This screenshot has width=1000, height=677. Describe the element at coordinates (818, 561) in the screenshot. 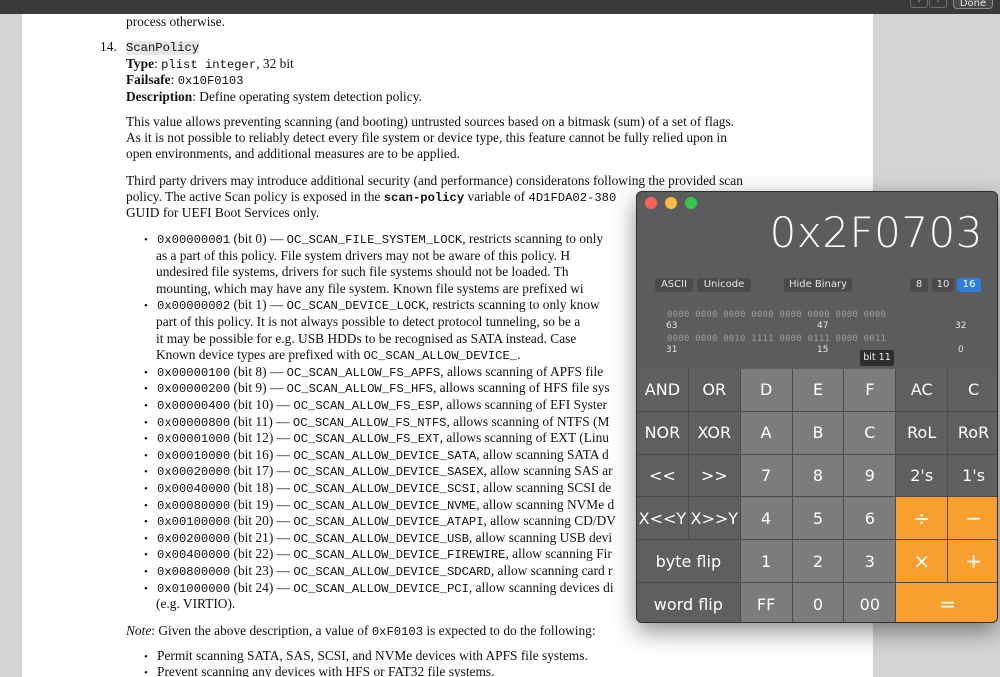

I see `key-2-button: 2` at that location.